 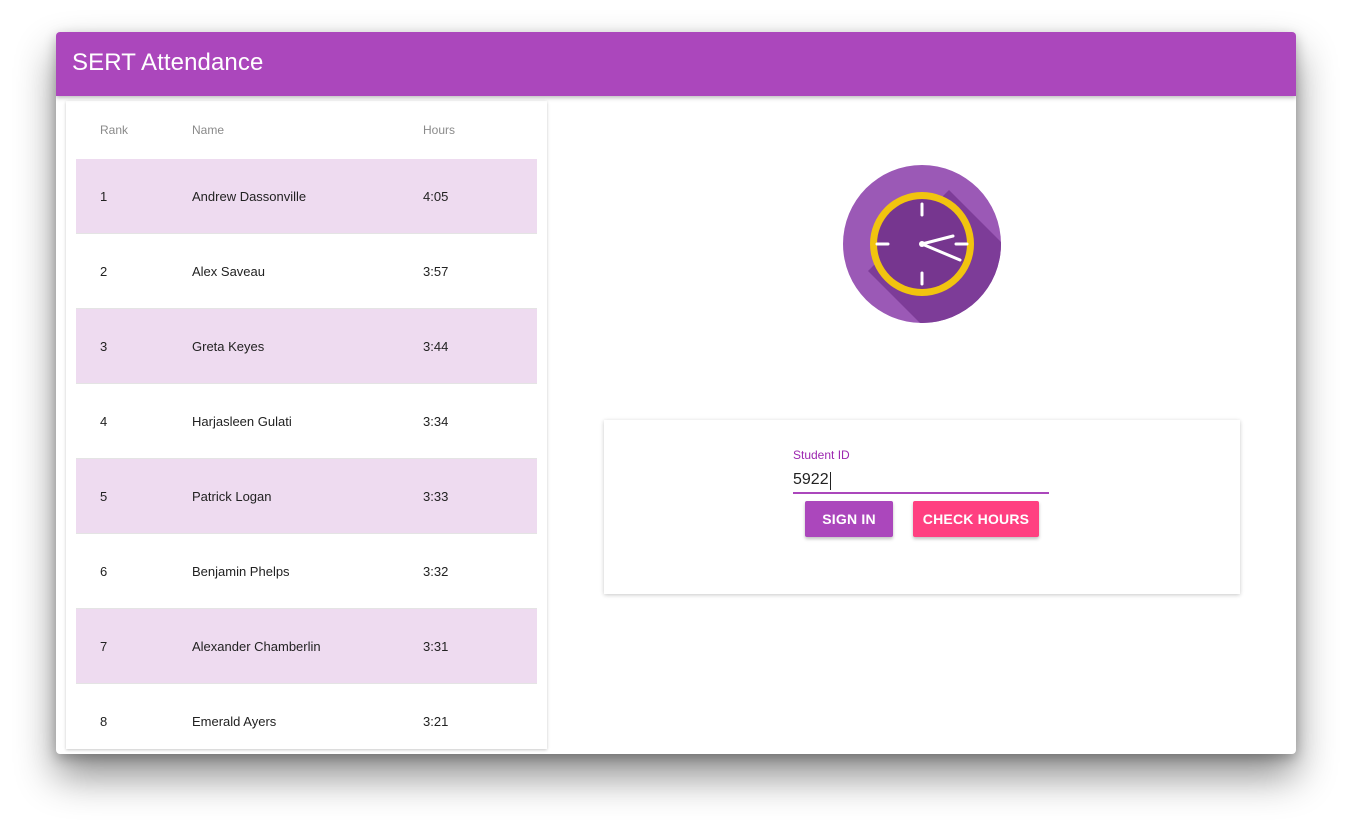 I want to click on sign-in-card: Student ID SIGN IN CHECK HOURS, so click(x=922, y=507).